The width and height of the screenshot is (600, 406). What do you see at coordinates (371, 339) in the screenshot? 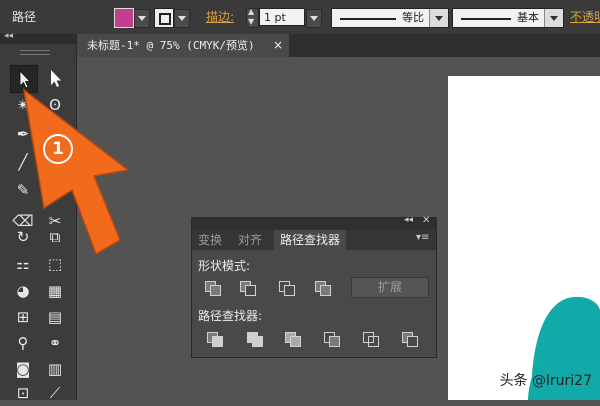
I see `outline-button` at bounding box center [371, 339].